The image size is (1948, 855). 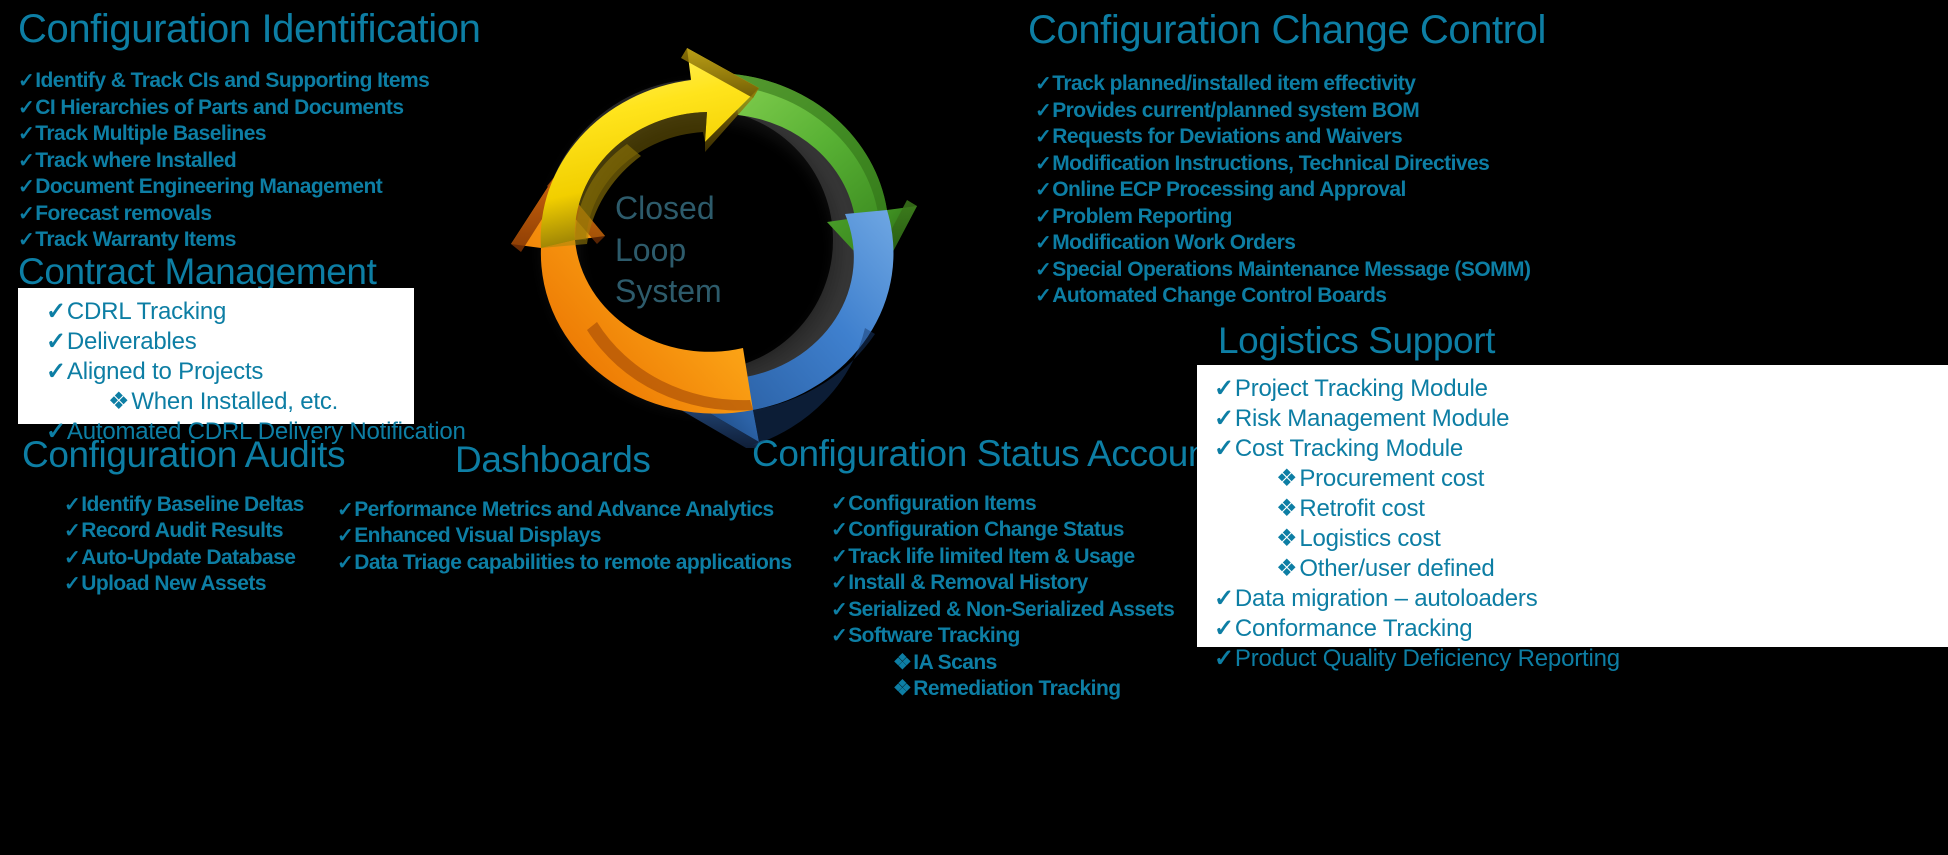 What do you see at coordinates (204, 560) in the screenshot?
I see `list-item: Auto-Update Database` at bounding box center [204, 560].